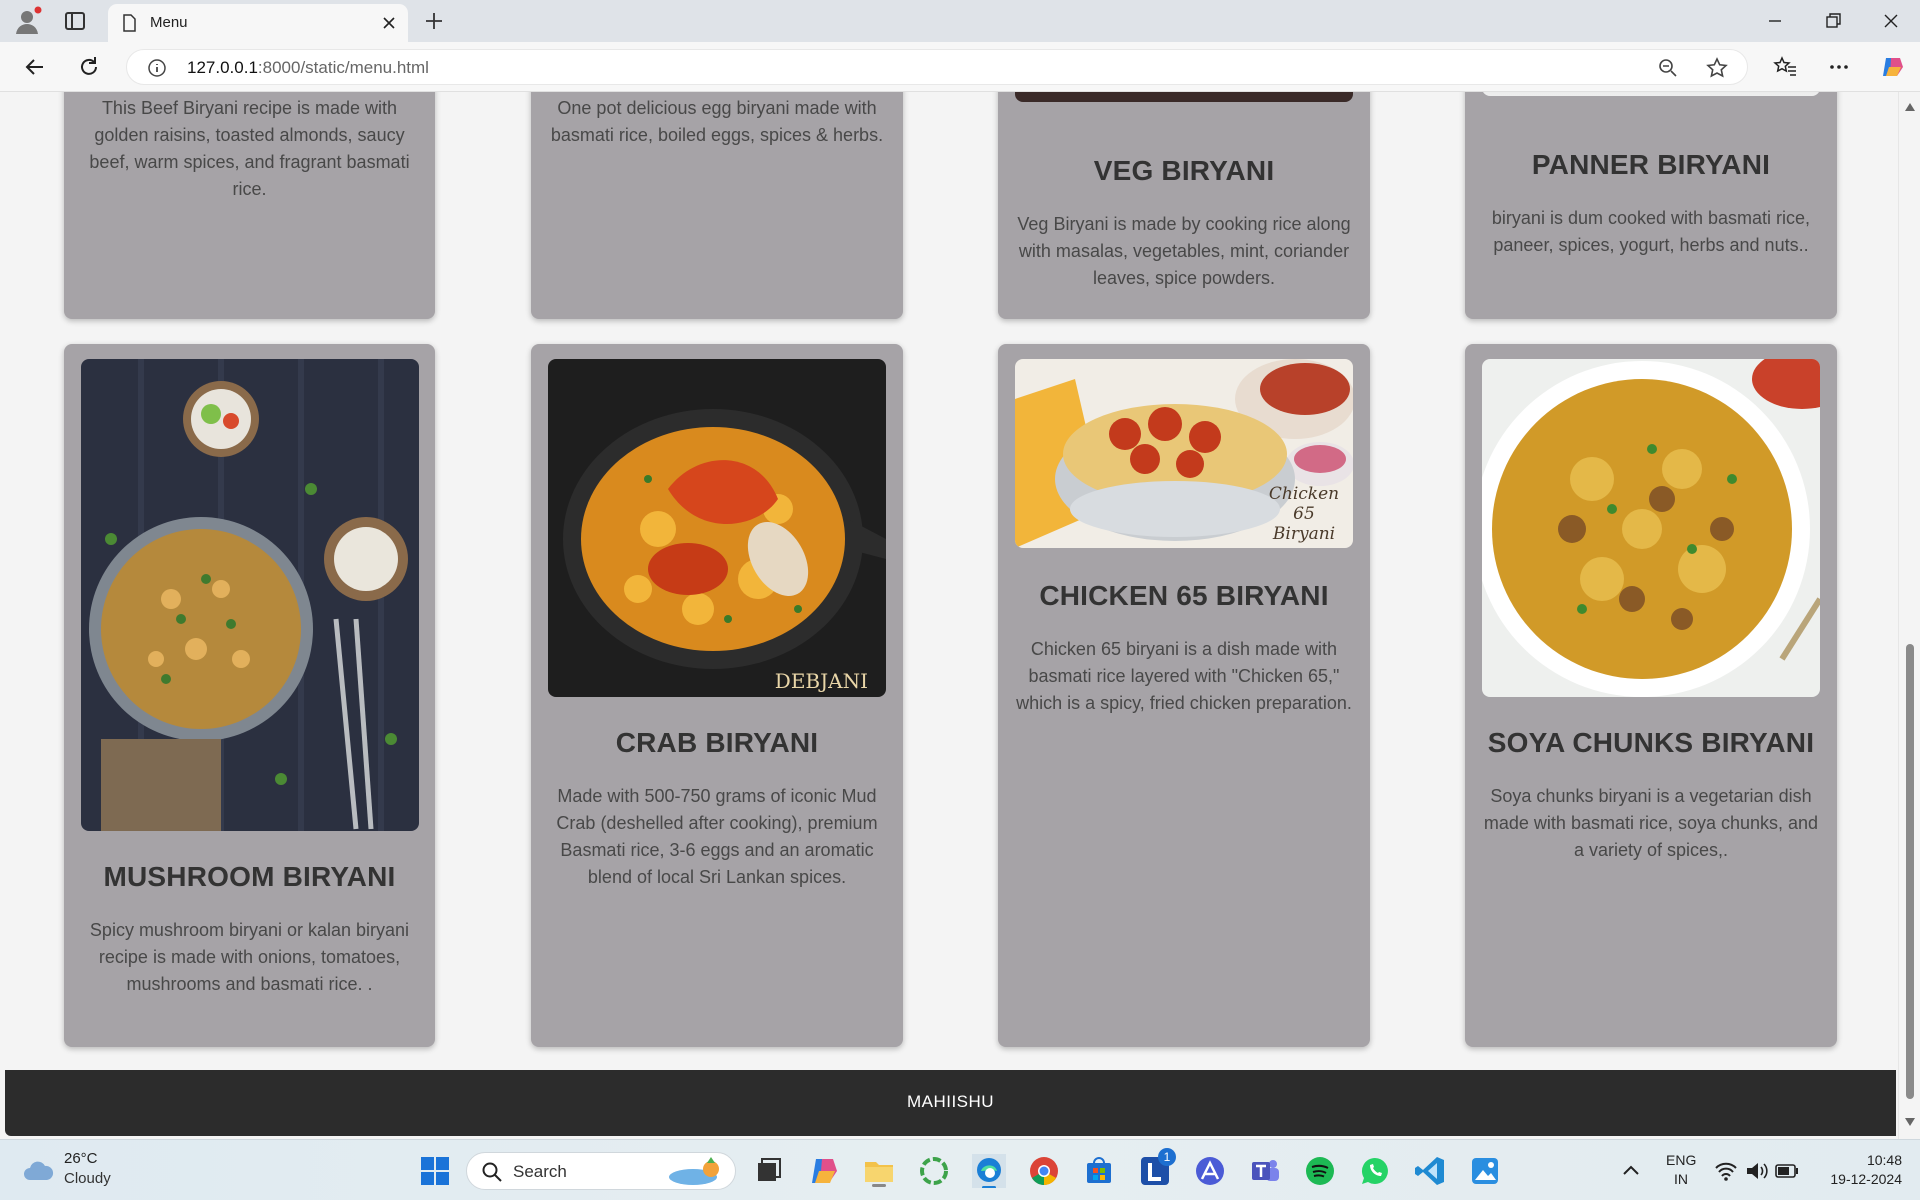  Describe the element at coordinates (1857, 1169) in the screenshot. I see `clock: 10:48 19-12-2024` at that location.